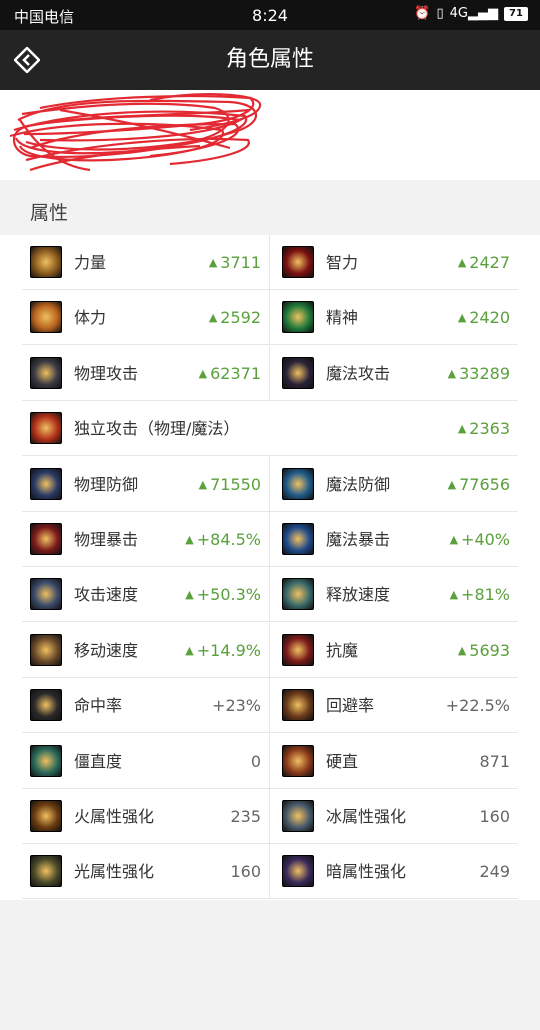 This screenshot has width=540, height=1030. I want to click on attribute-label: 物理攻击, so click(106, 373).